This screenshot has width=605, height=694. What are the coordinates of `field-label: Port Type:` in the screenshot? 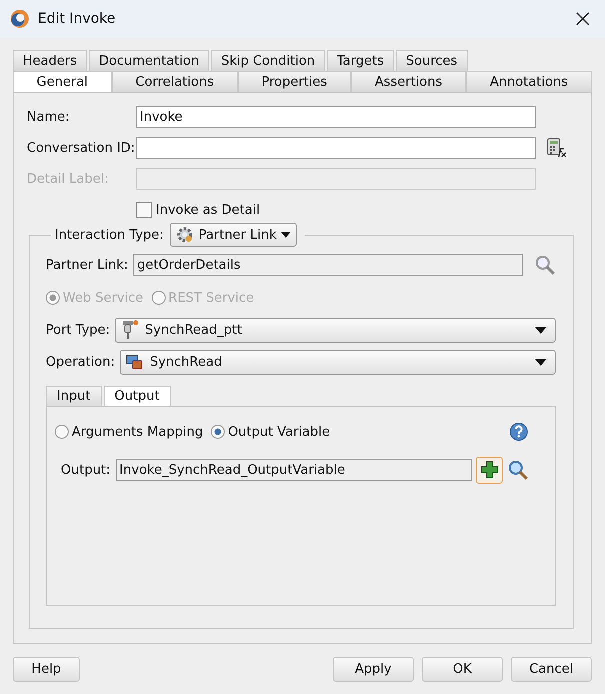 It's located at (78, 330).